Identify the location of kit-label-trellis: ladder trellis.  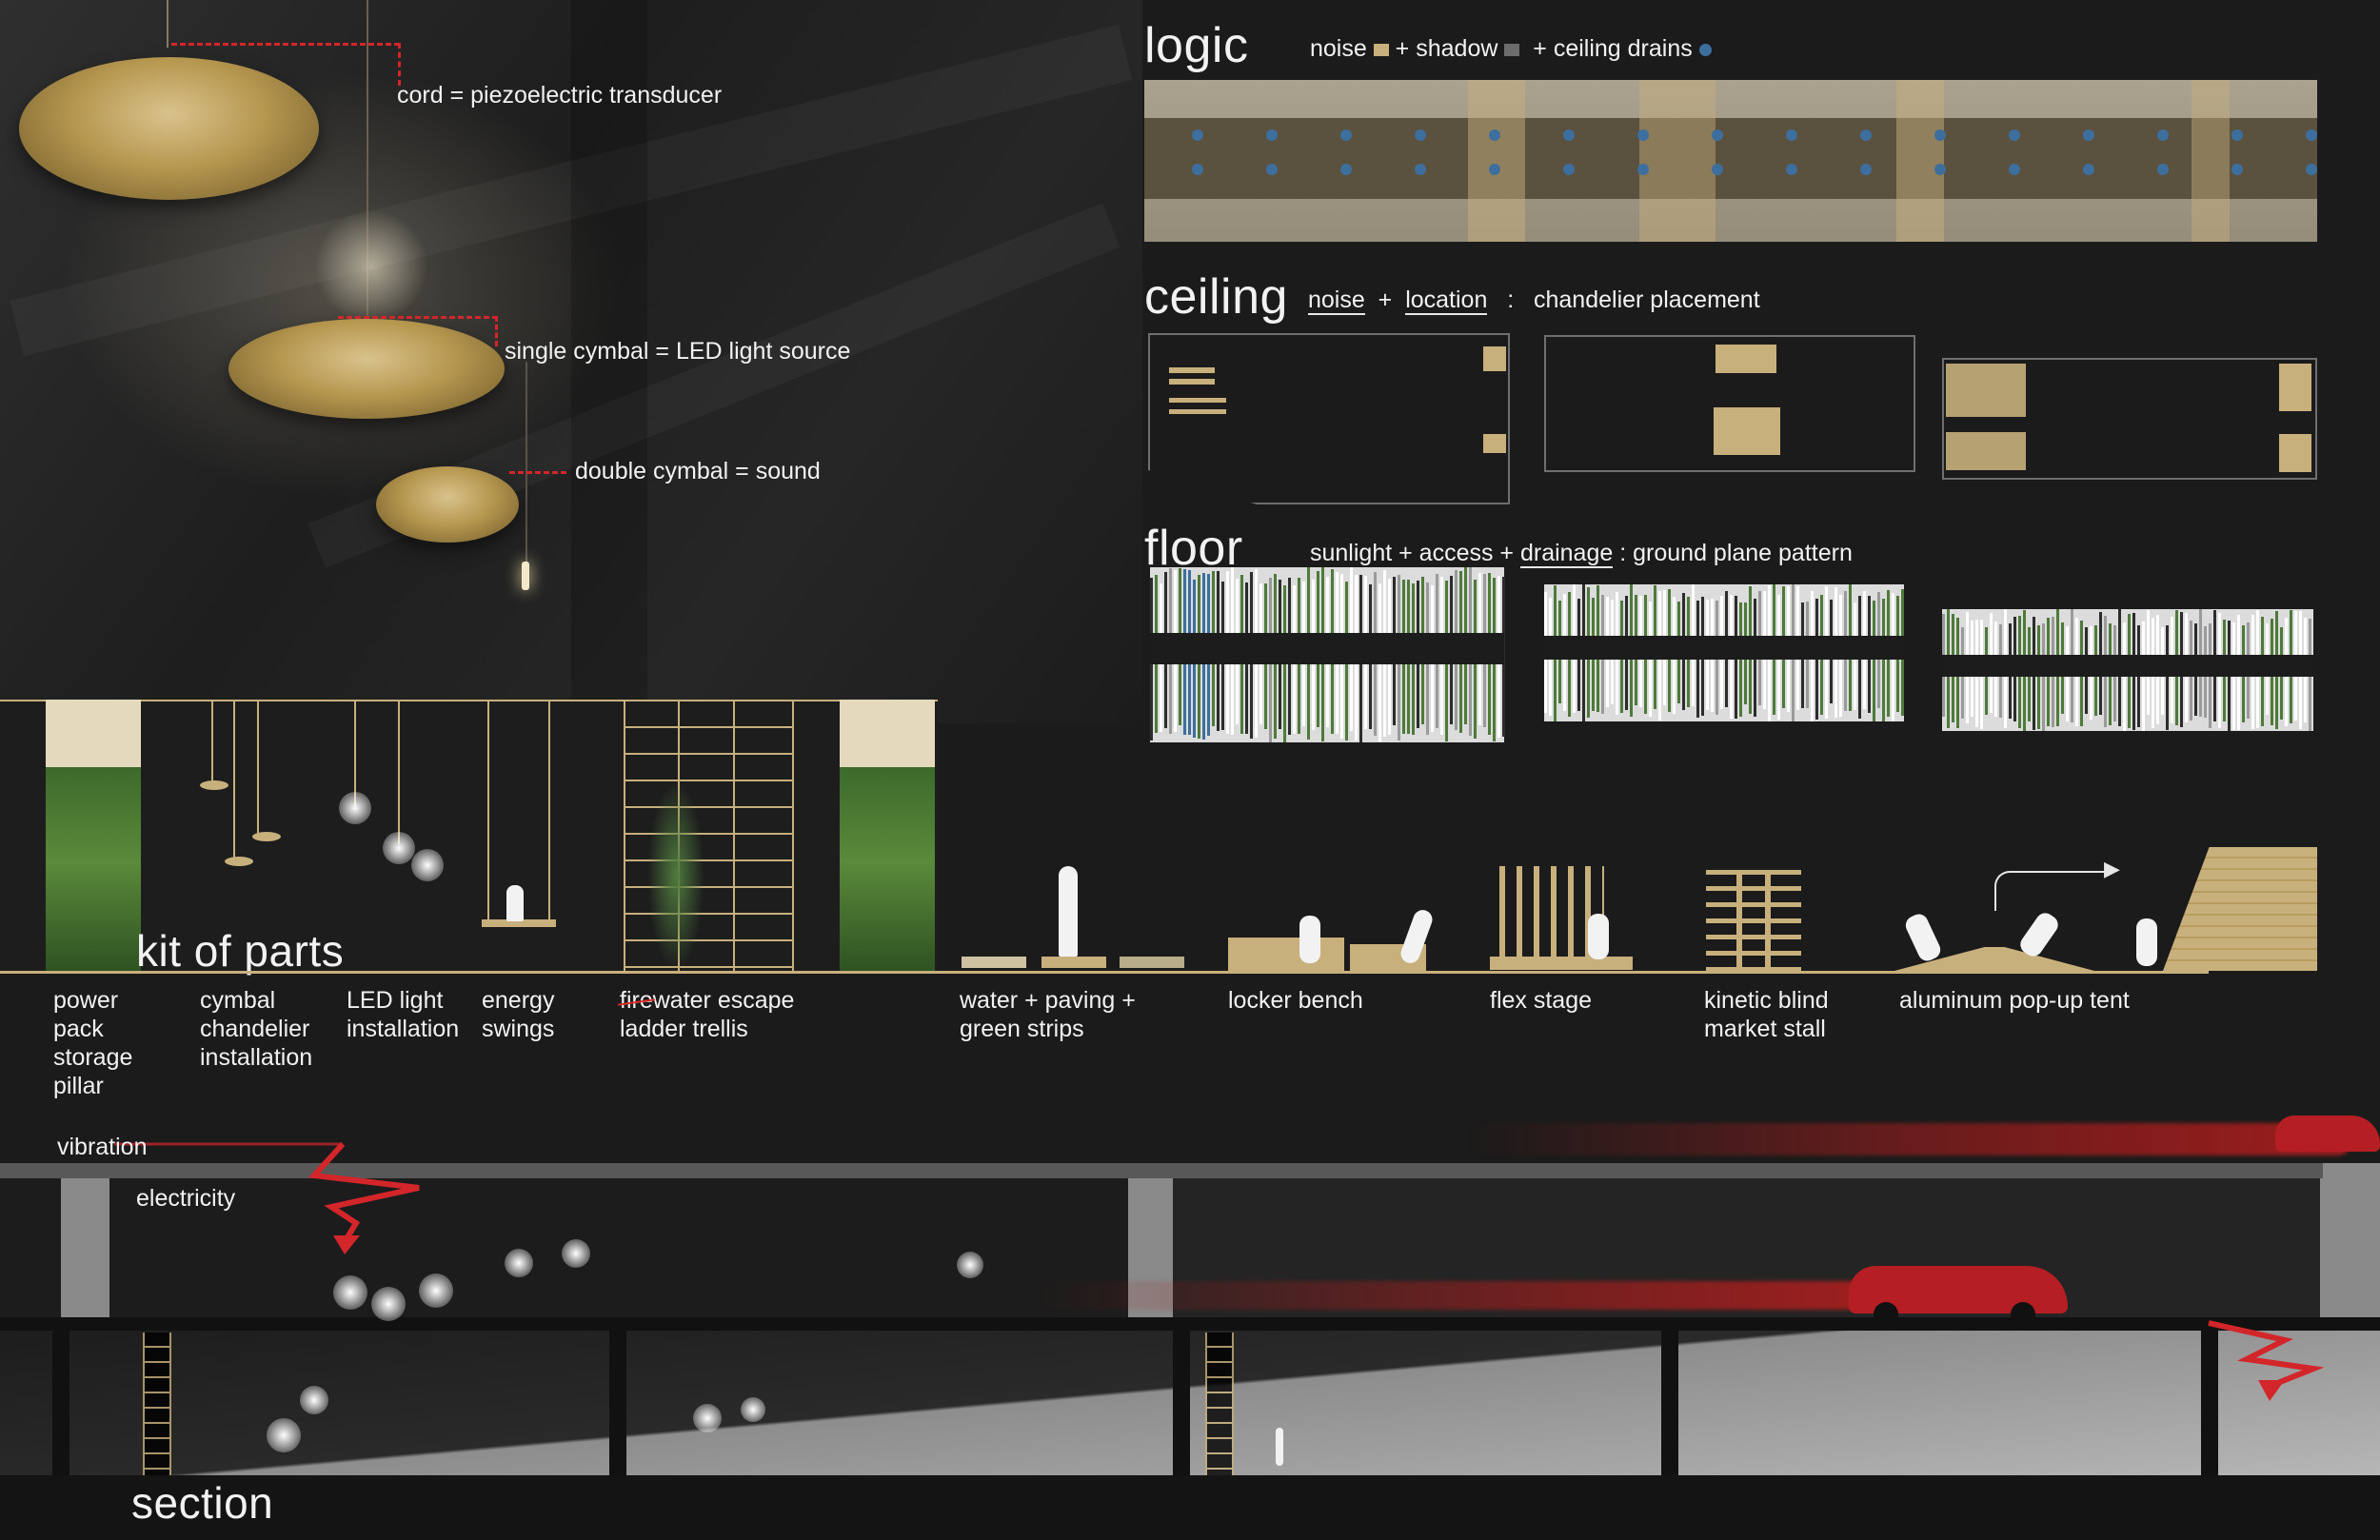
(684, 1029).